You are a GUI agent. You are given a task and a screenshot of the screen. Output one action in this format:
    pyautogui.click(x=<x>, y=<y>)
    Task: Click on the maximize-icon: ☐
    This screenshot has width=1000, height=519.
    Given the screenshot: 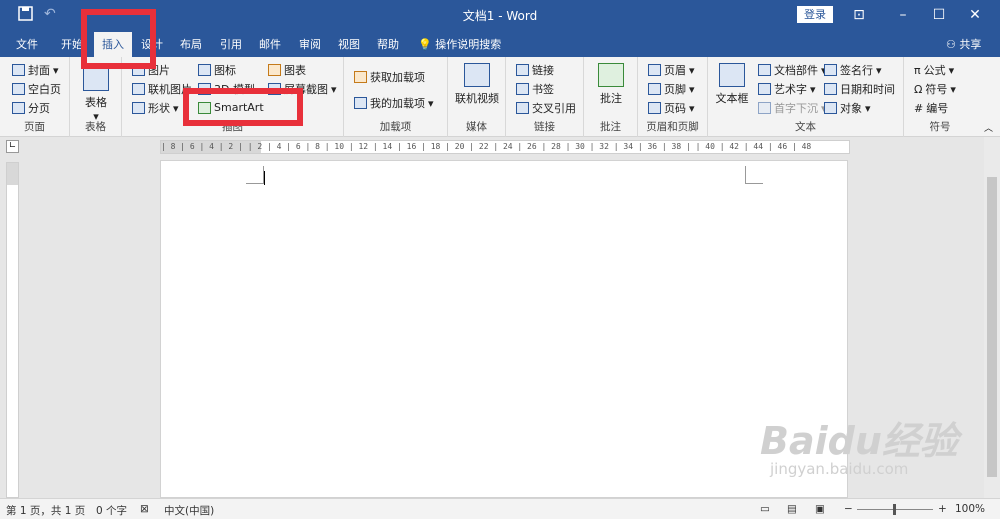 What is the action you would take?
    pyautogui.click(x=939, y=15)
    